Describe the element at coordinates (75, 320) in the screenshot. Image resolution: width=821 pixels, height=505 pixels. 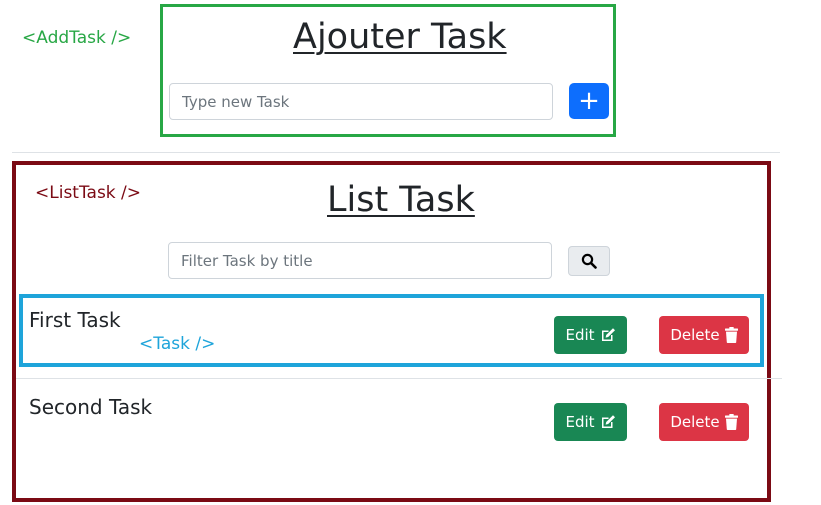
I see `task-title: First Task` at that location.